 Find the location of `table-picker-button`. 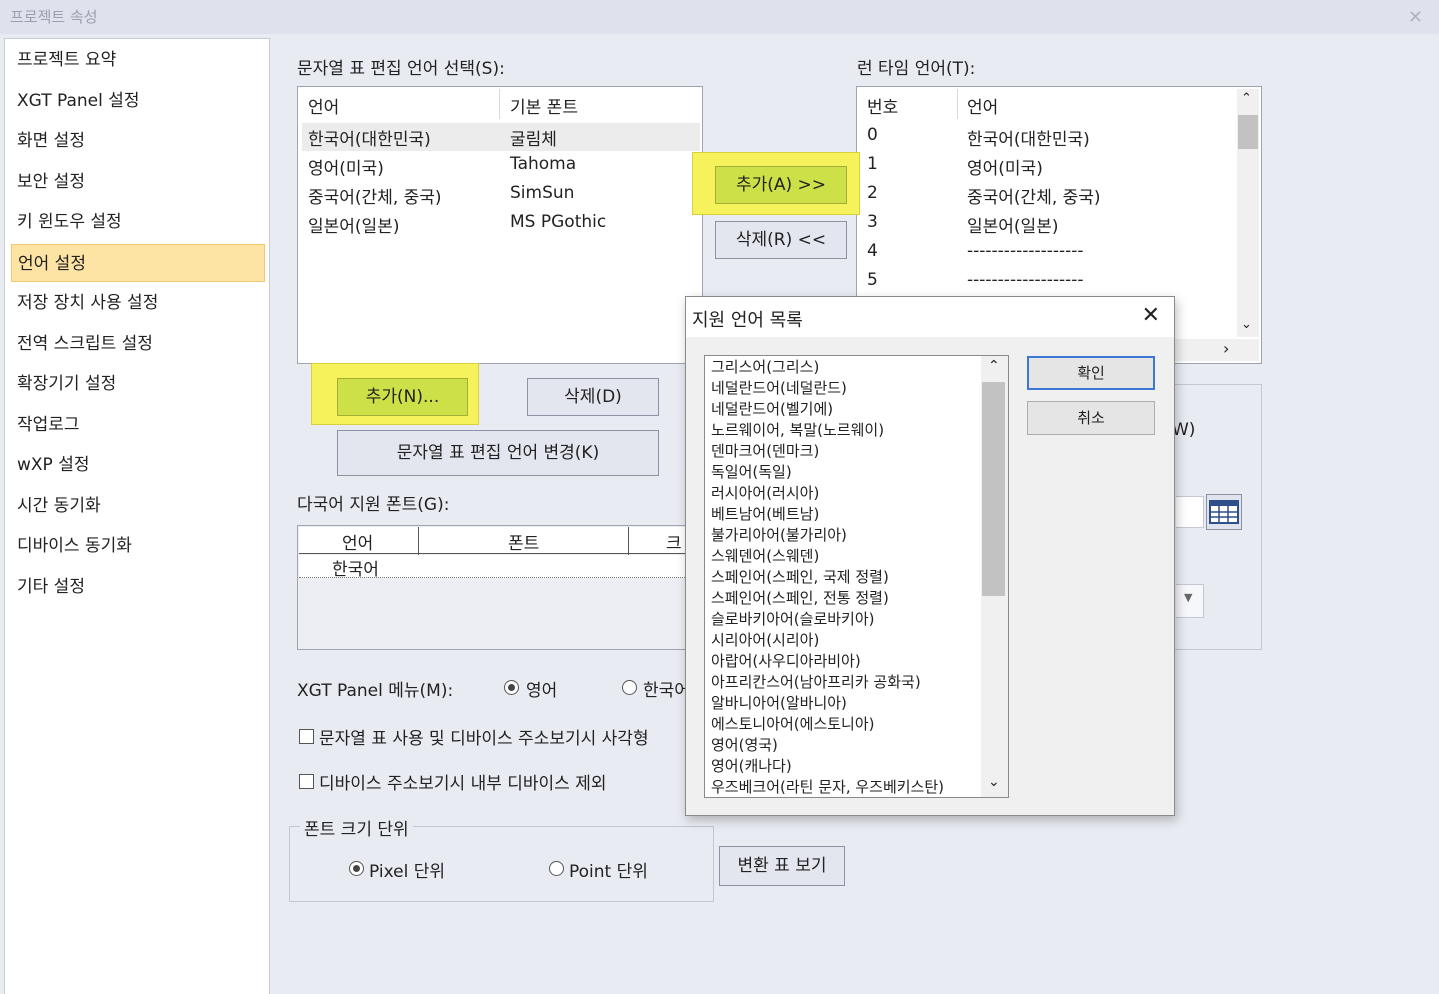

table-picker-button is located at coordinates (1224, 512).